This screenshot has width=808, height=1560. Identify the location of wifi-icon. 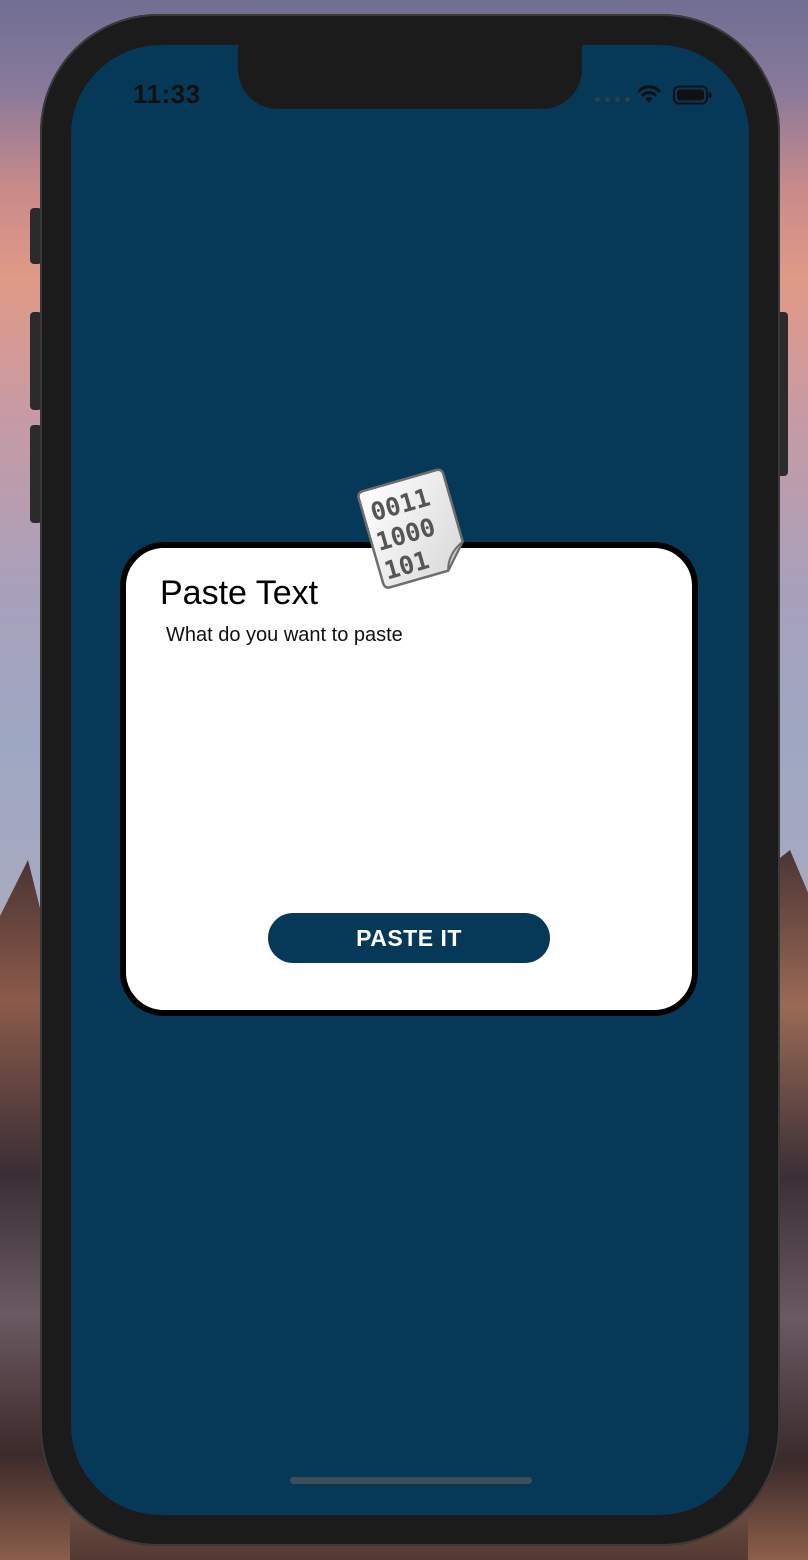
(649, 94).